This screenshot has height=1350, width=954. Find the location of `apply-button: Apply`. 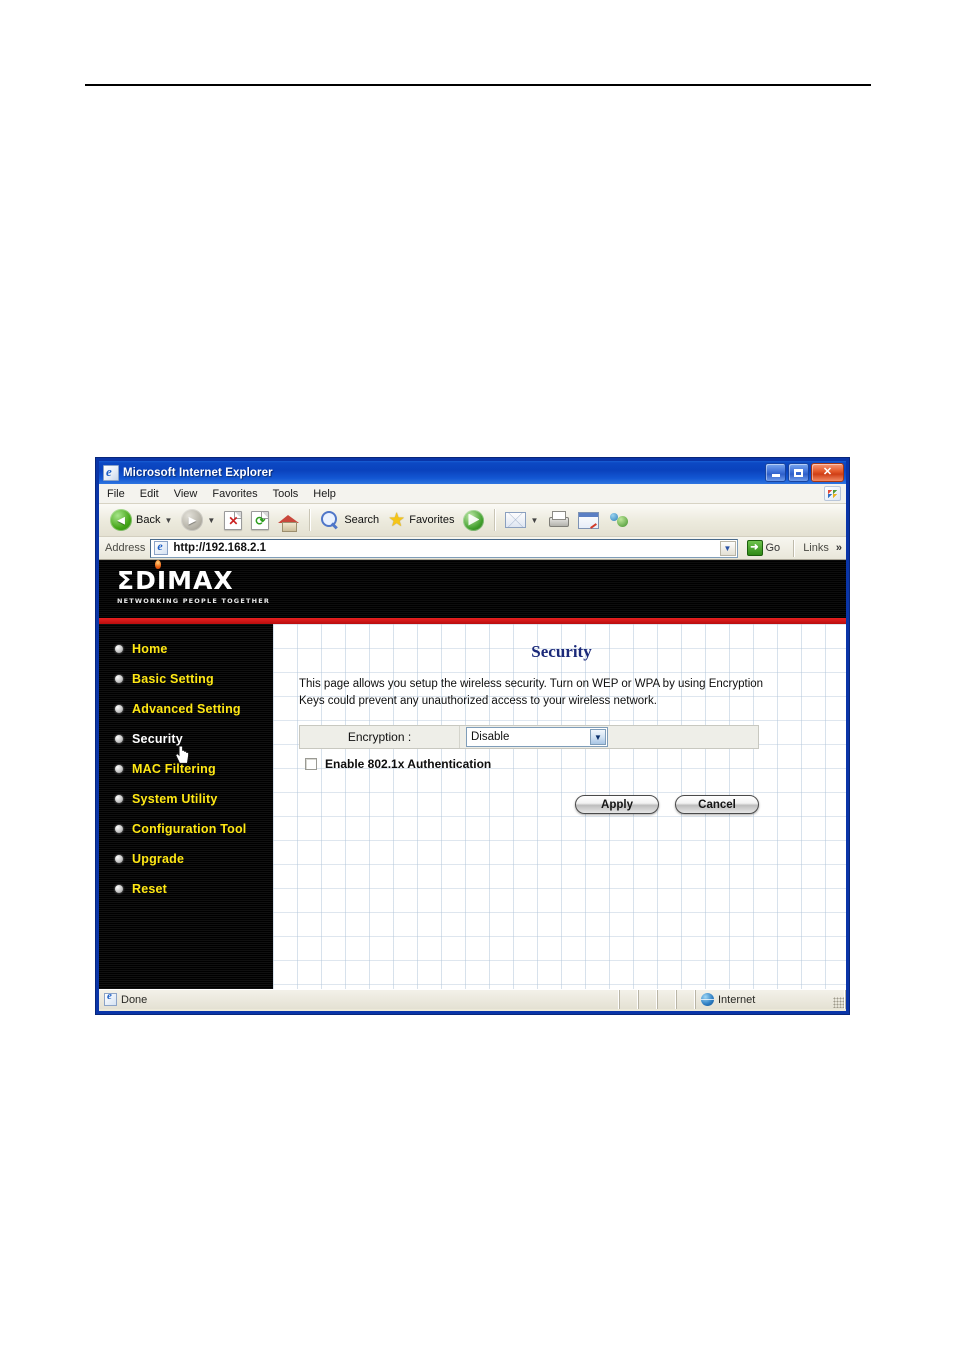

apply-button: Apply is located at coordinates (617, 805).